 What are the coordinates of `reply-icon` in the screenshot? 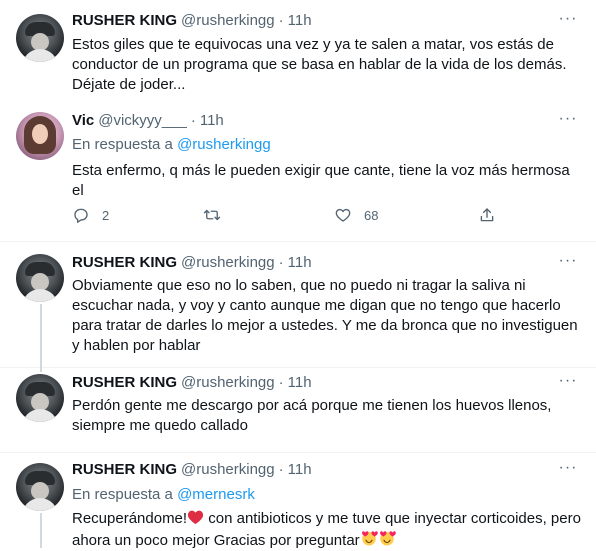 It's located at (81, 215).